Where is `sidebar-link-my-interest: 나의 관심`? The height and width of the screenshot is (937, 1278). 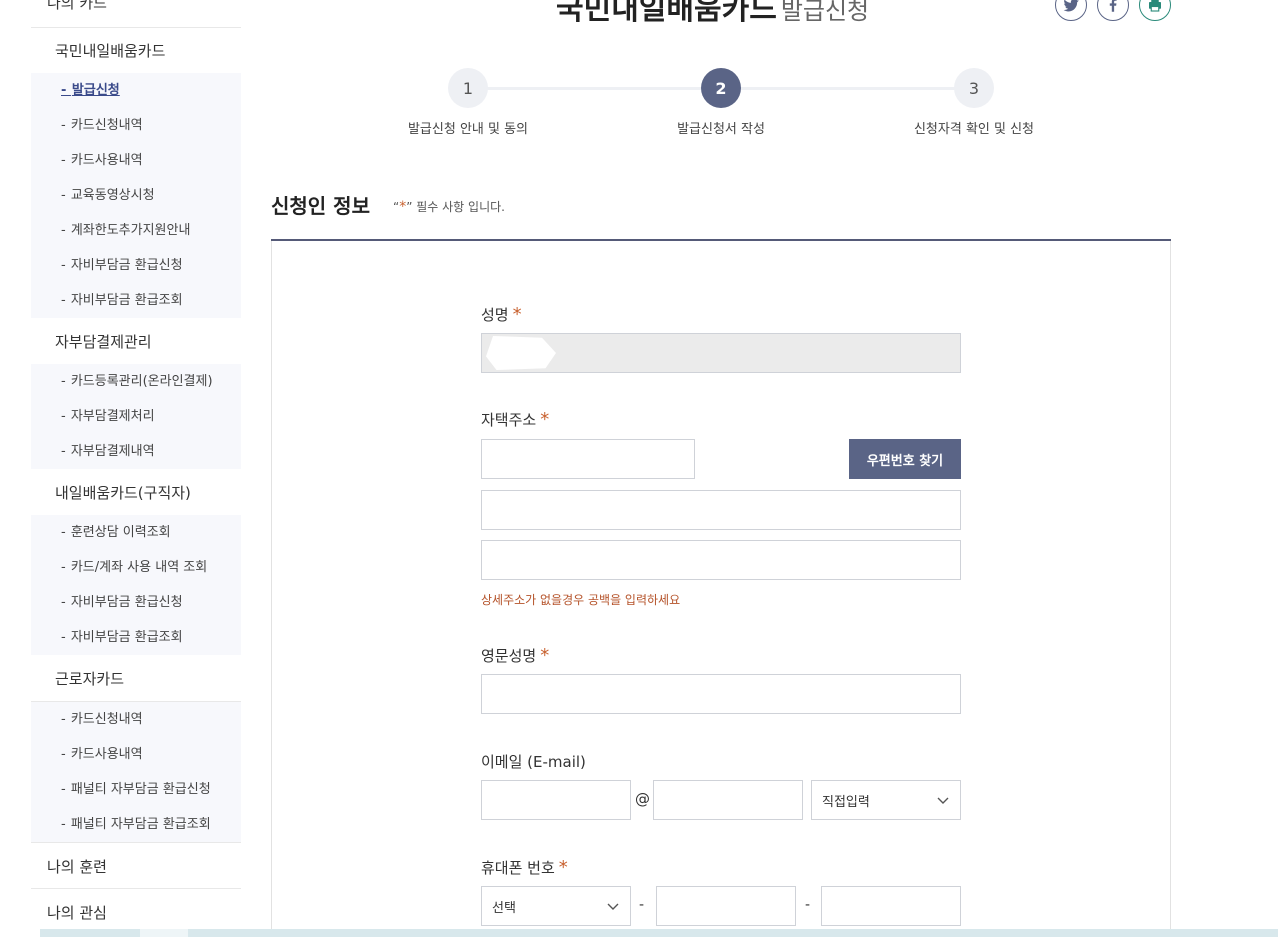 sidebar-link-my-interest: 나의 관심 is located at coordinates (77, 912).